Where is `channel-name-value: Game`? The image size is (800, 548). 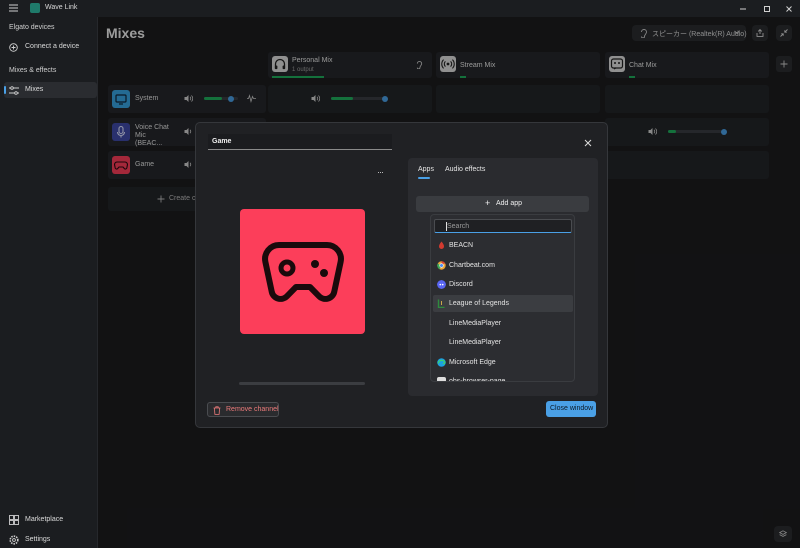 channel-name-value: Game is located at coordinates (222, 141).